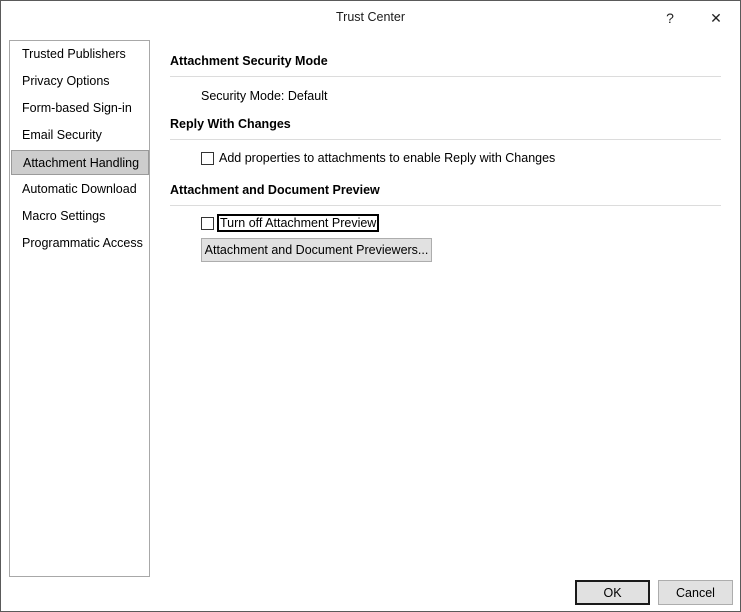  What do you see at coordinates (275, 190) in the screenshot?
I see `section-header-attachment-preview: Attachment and Document Preview` at bounding box center [275, 190].